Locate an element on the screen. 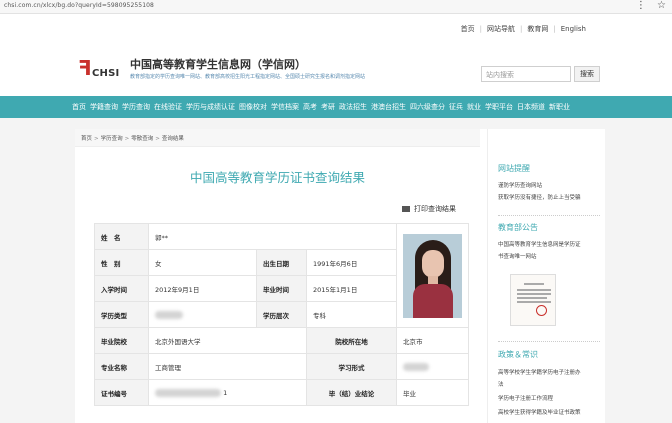 This screenshot has height=423, width=672. print-link: 打印查询结果 is located at coordinates (429, 209).